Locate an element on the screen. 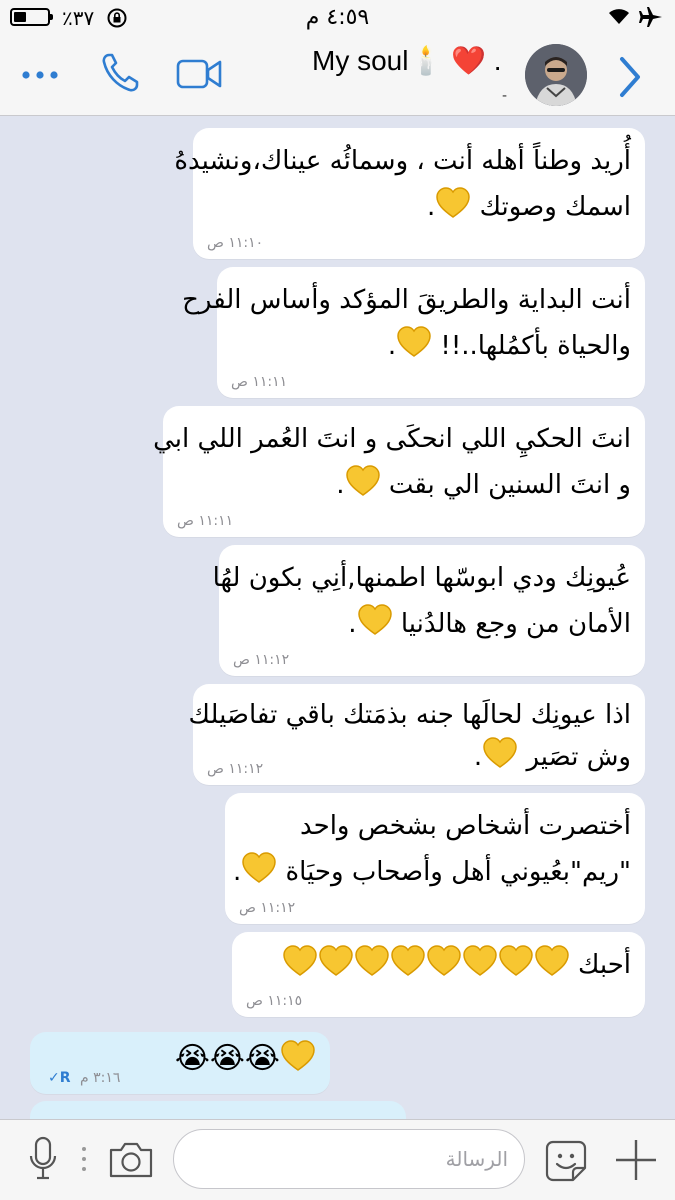 The width and height of the screenshot is (675, 1200). message-bubble: أحبك ١١:١٥ ص is located at coordinates (438, 974).